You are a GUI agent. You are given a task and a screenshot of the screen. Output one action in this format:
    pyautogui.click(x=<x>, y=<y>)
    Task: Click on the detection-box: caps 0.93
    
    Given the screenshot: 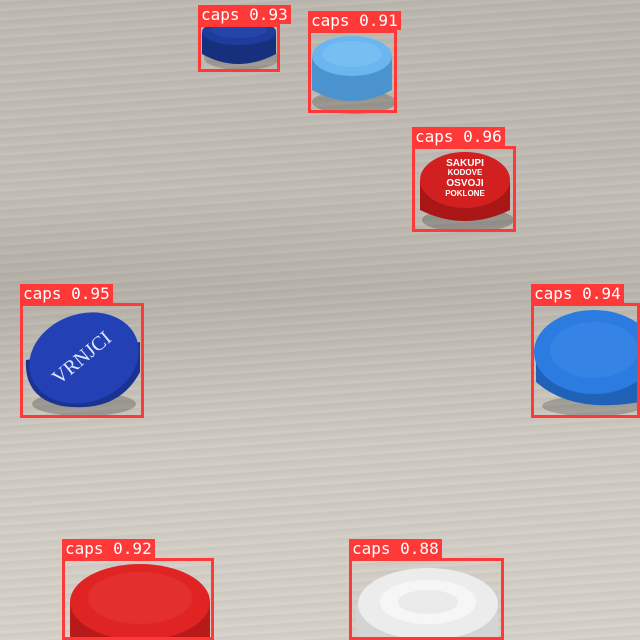 What is the action you would take?
    pyautogui.click(x=244, y=38)
    